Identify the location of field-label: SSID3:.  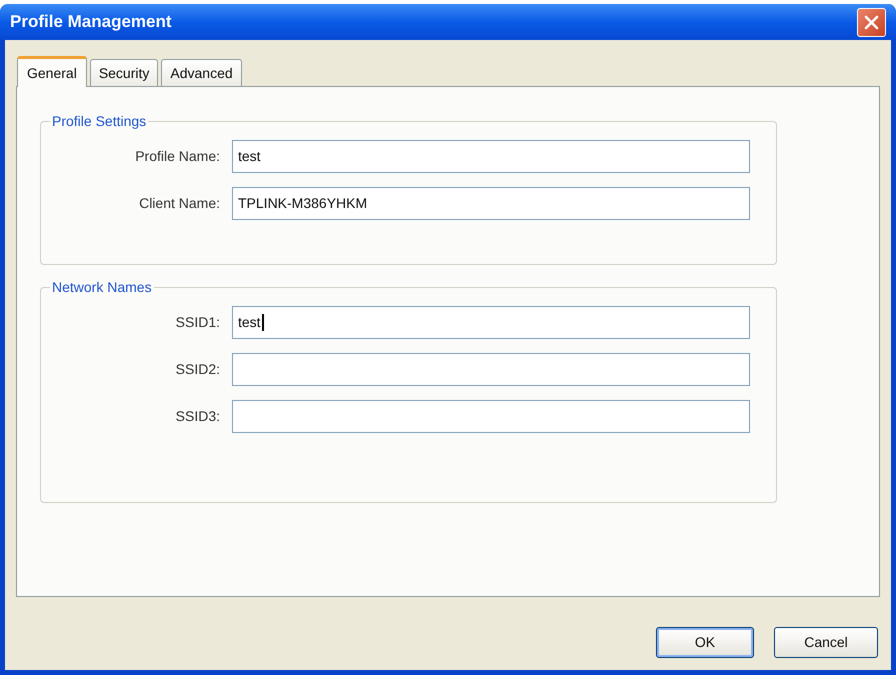
(197, 416).